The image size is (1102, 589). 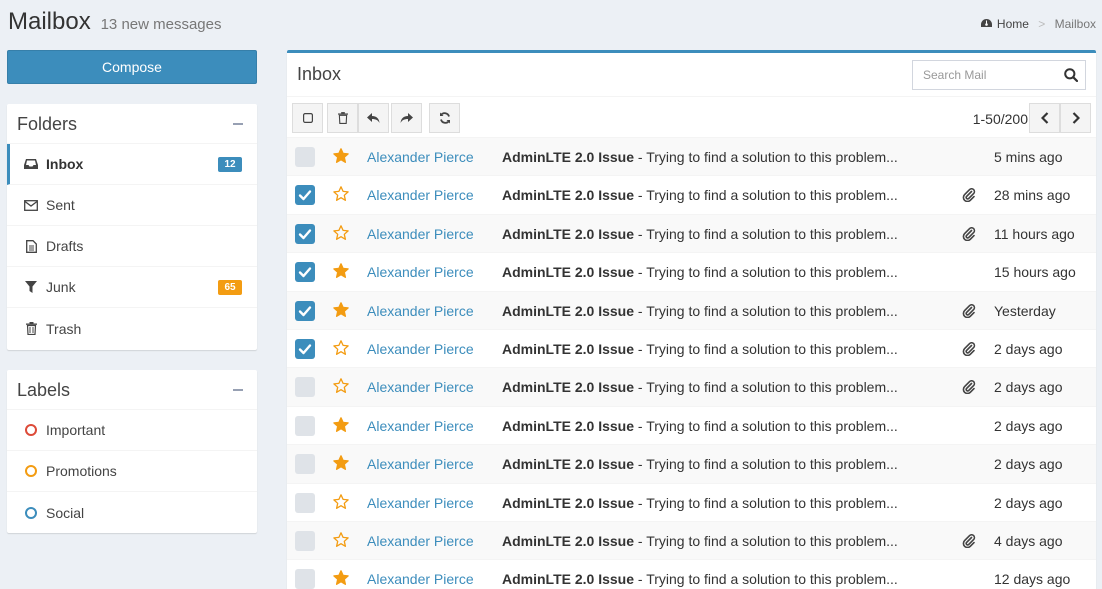 What do you see at coordinates (64, 328) in the screenshot?
I see `folder-label: Trash` at bounding box center [64, 328].